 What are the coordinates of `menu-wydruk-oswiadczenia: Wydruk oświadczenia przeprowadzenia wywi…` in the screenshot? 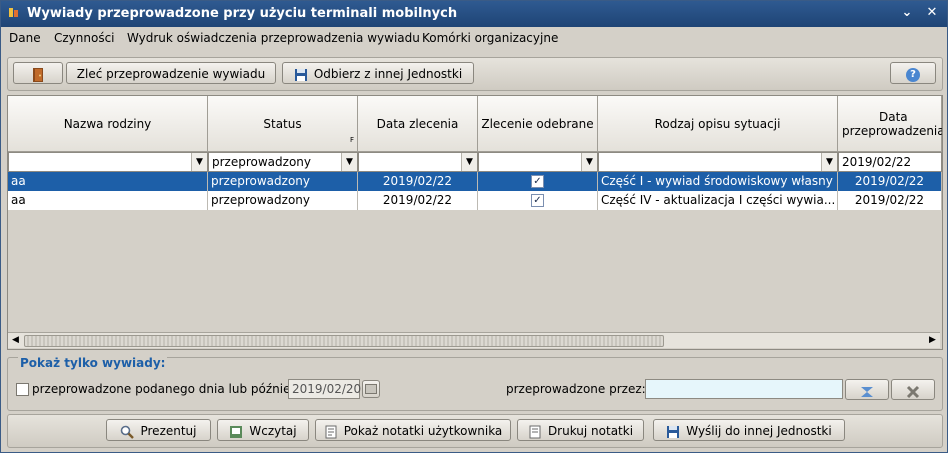 It's located at (273, 38).